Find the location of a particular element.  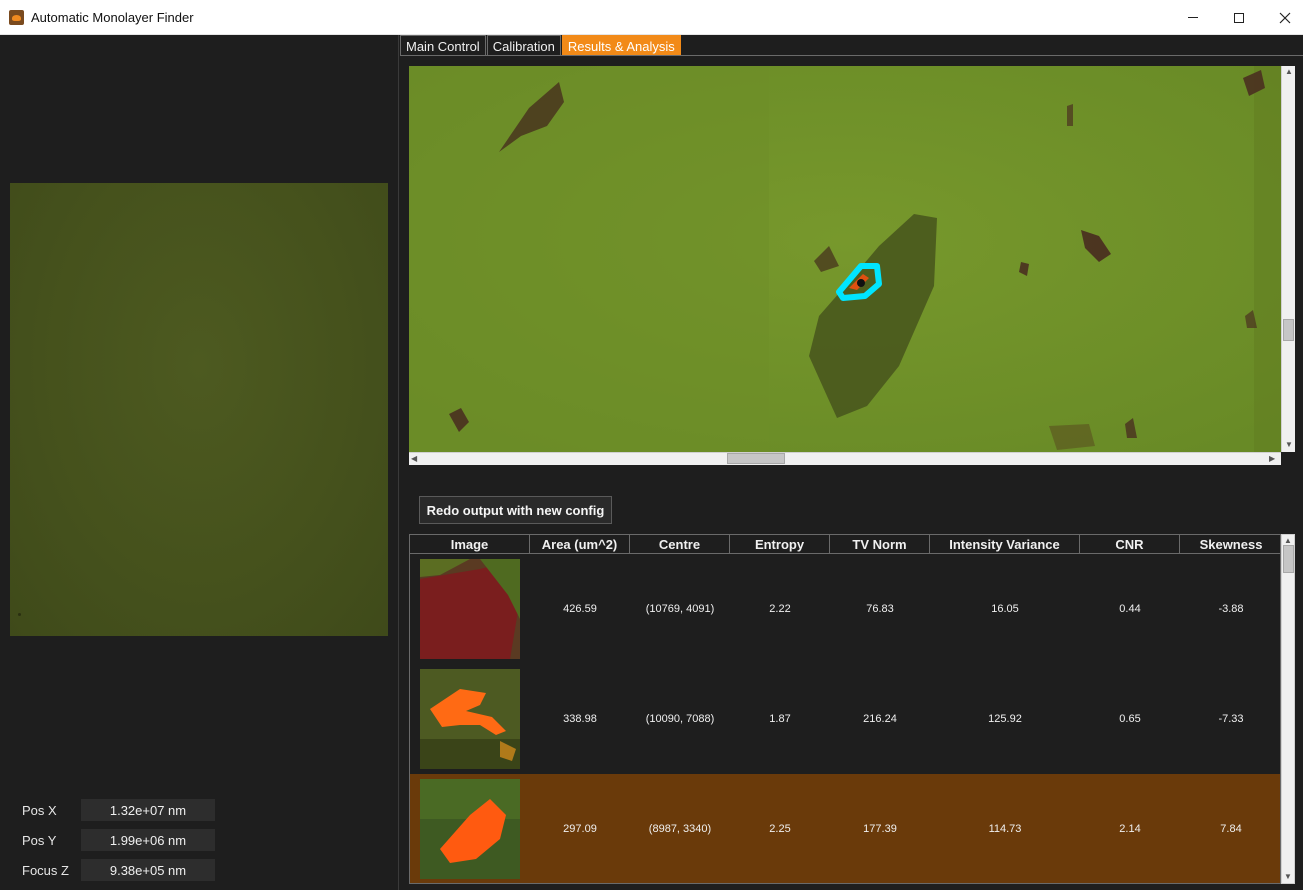

cell-centre: (8987, 3340) is located at coordinates (680, 829).